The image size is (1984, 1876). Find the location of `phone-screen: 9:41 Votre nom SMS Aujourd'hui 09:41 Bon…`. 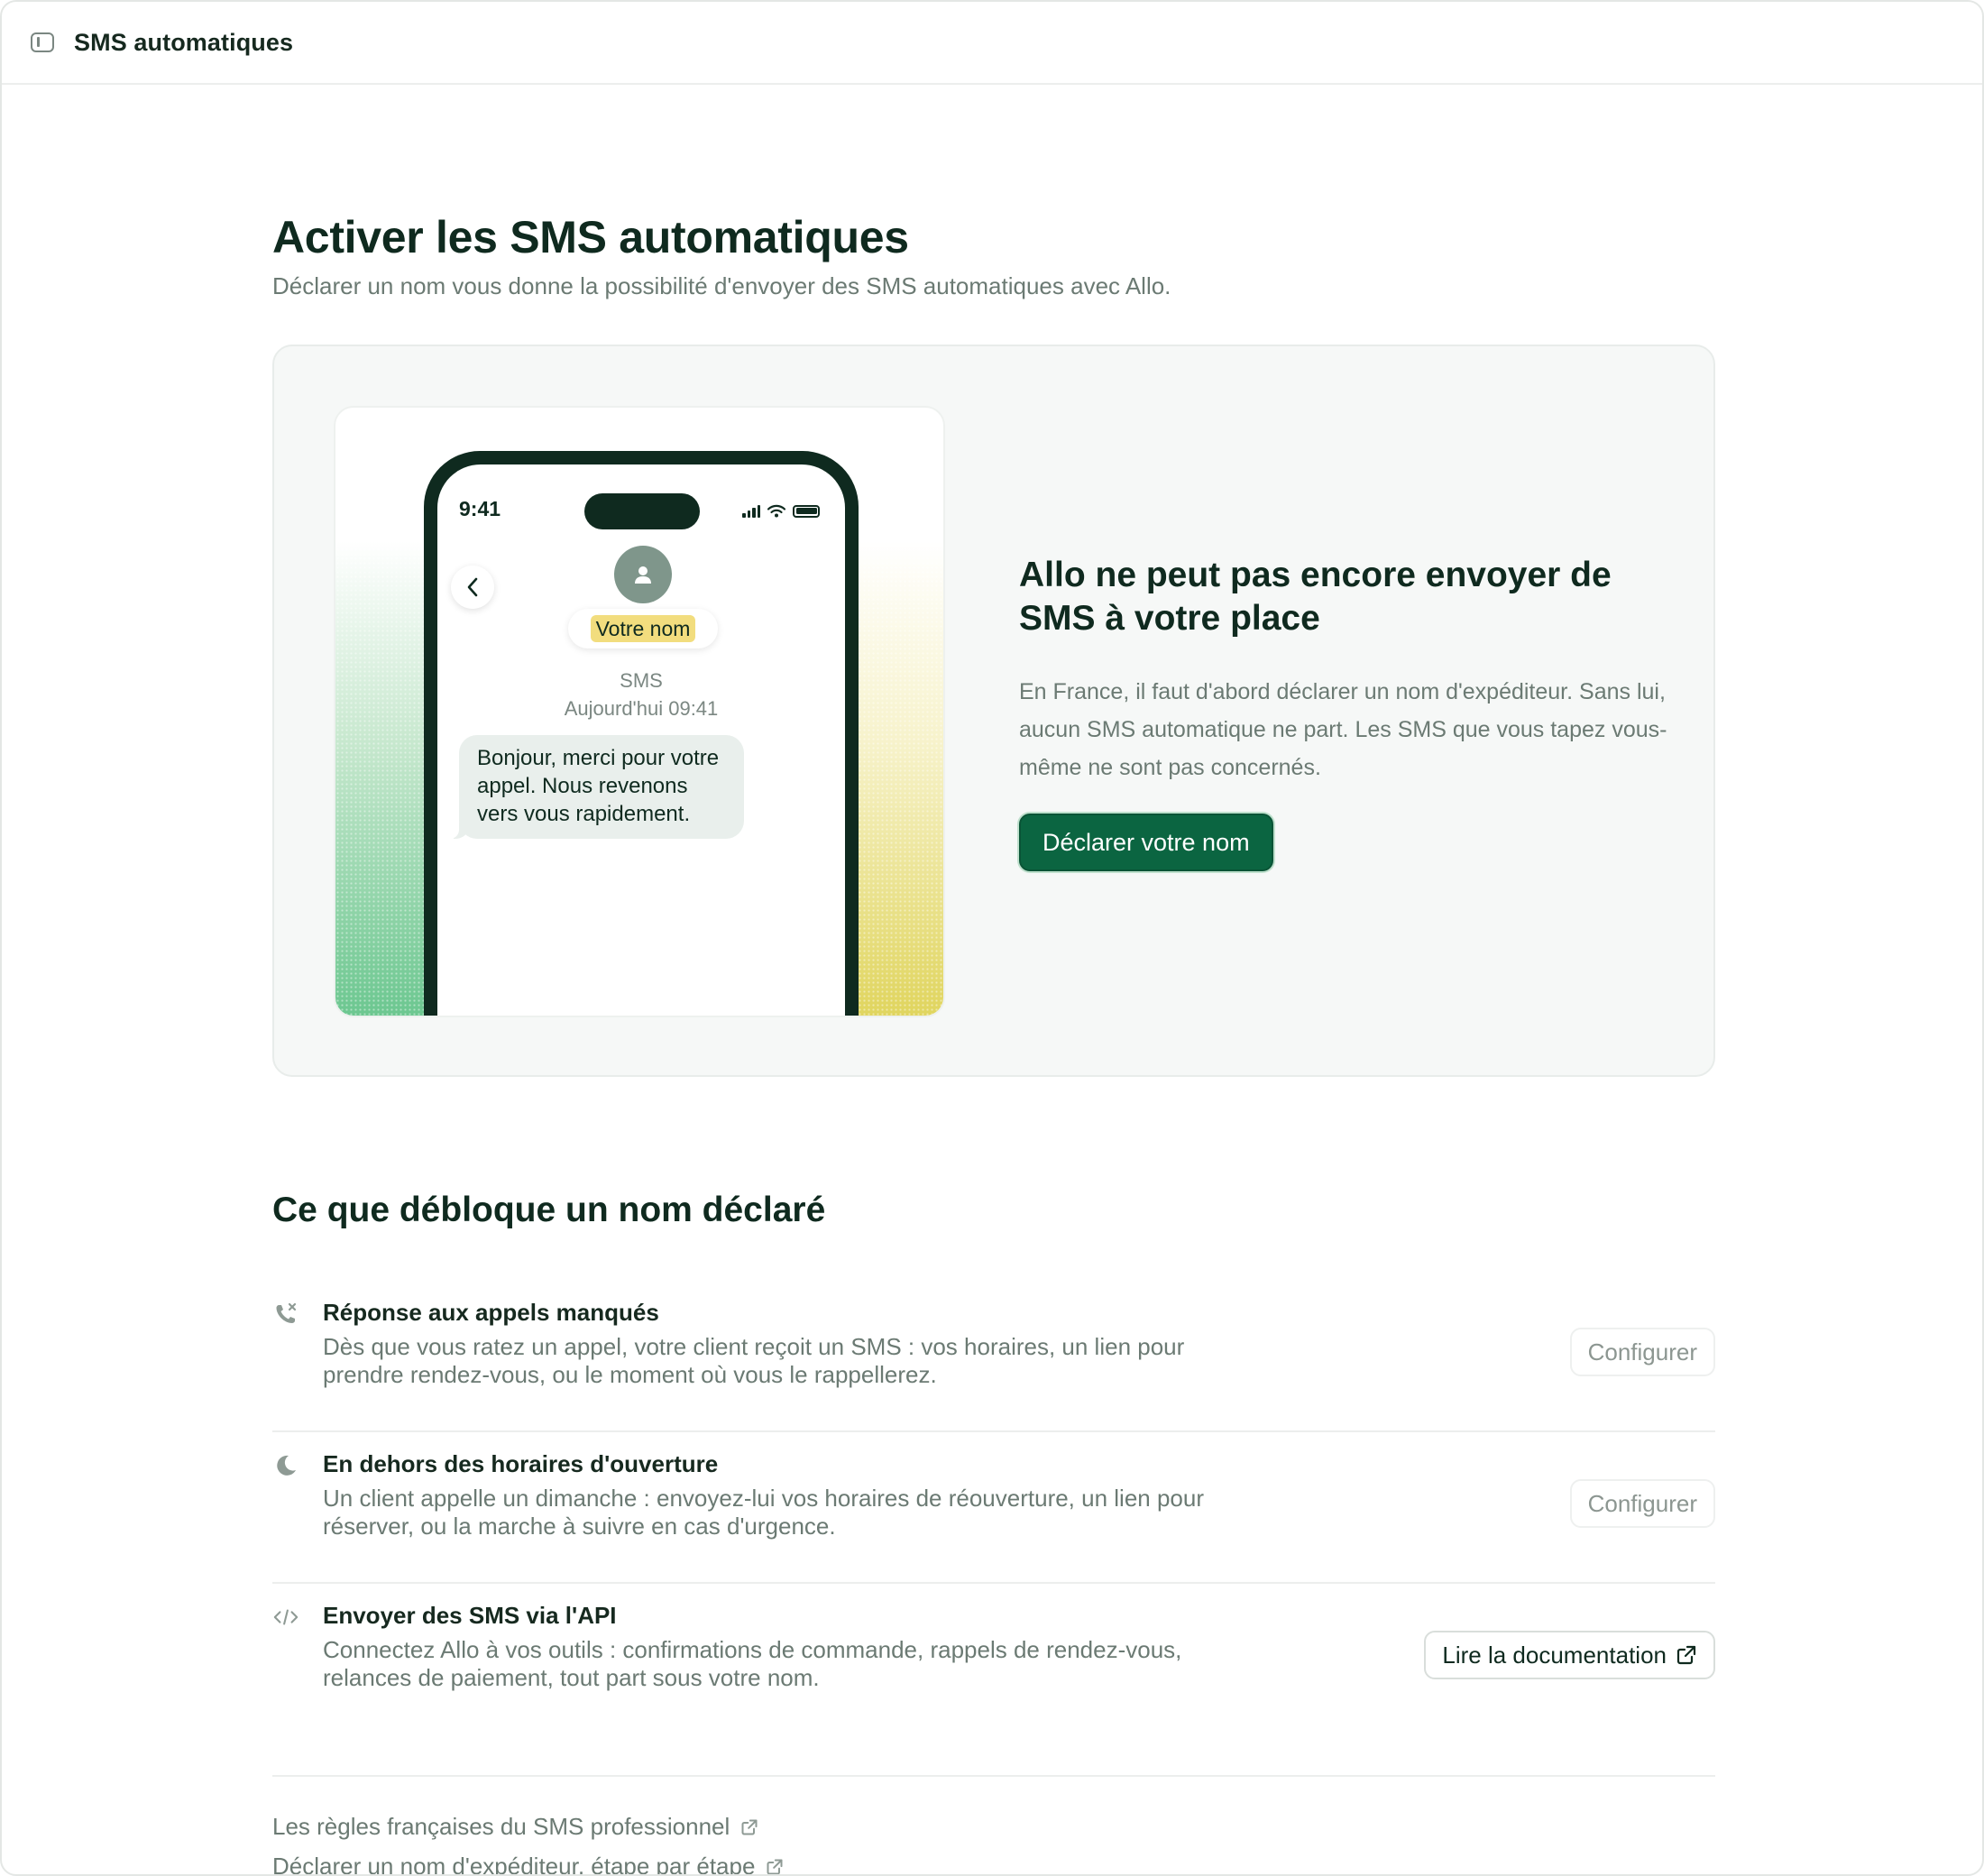

phone-screen: 9:41 Votre nom SMS Aujourd'hui 09:41 Bon… is located at coordinates (641, 740).